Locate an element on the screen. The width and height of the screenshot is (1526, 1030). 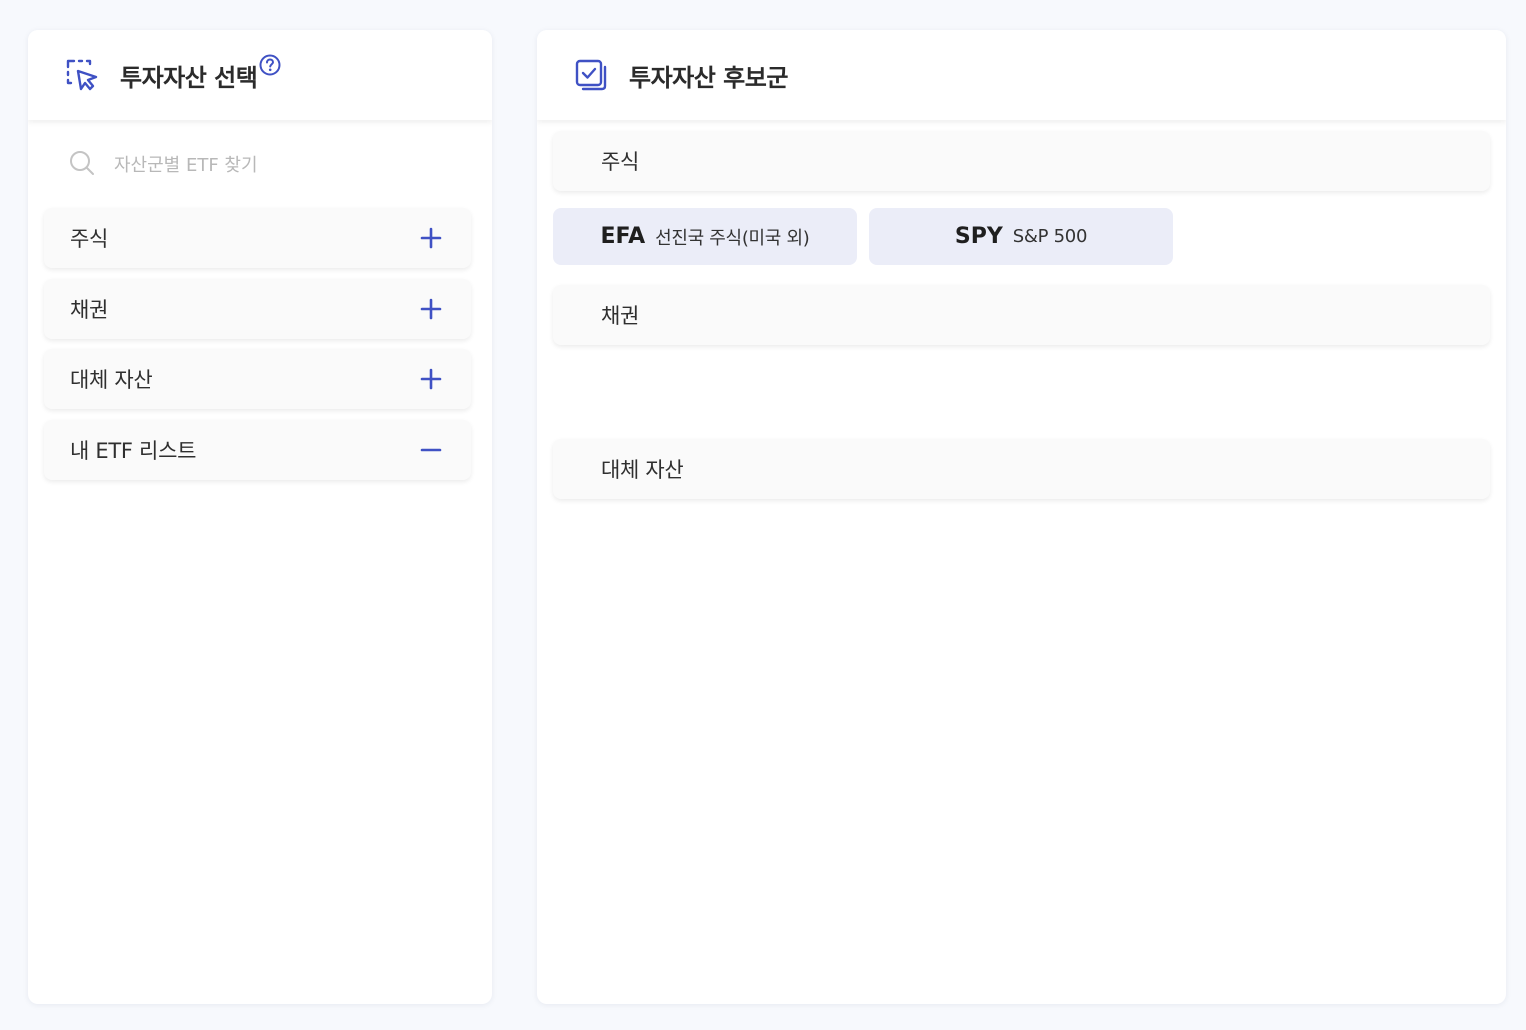
asset-selection-title: 투자자산 선택 is located at coordinates (189, 77).